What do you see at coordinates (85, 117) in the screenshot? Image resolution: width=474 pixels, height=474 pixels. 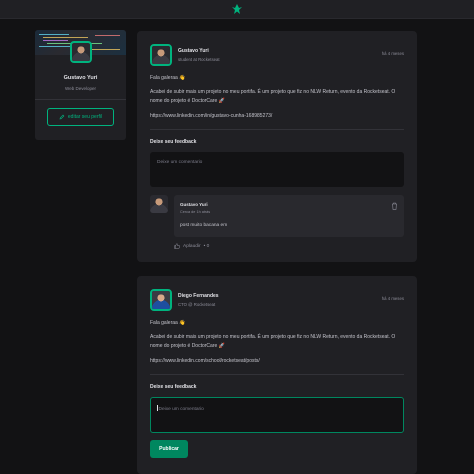 I see `edit-profile-label: editar seu perfil` at bounding box center [85, 117].